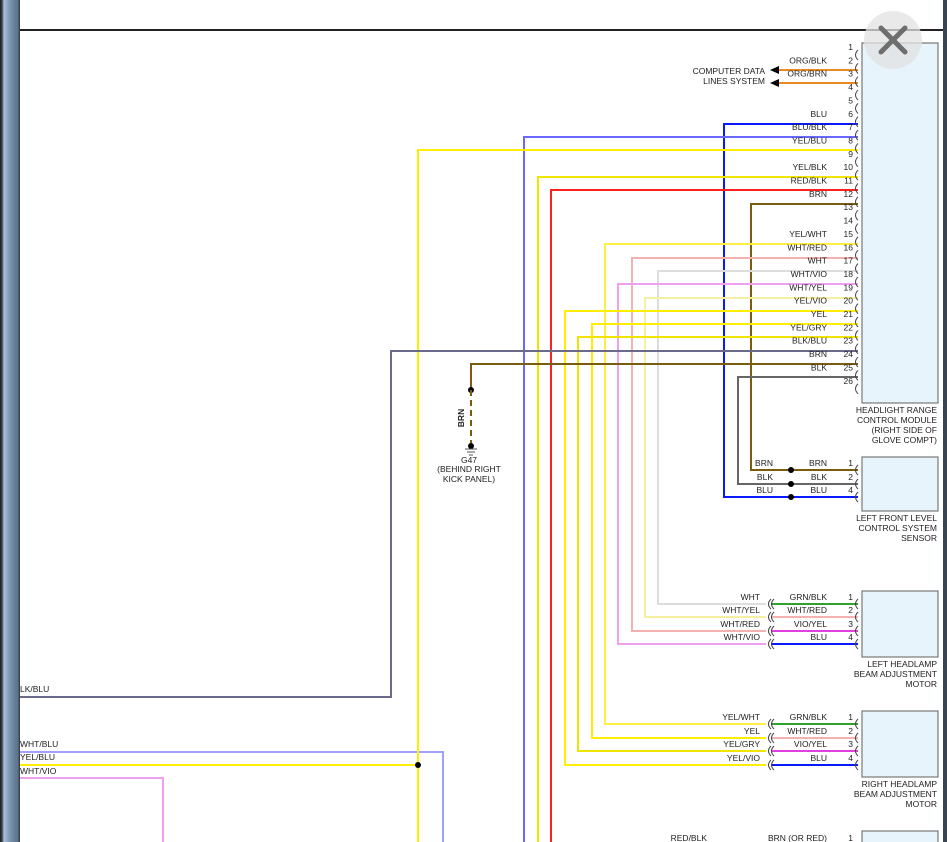 Image resolution: width=947 pixels, height=842 pixels. What do you see at coordinates (849, 327) in the screenshot?
I see `pin-number: 22` at bounding box center [849, 327].